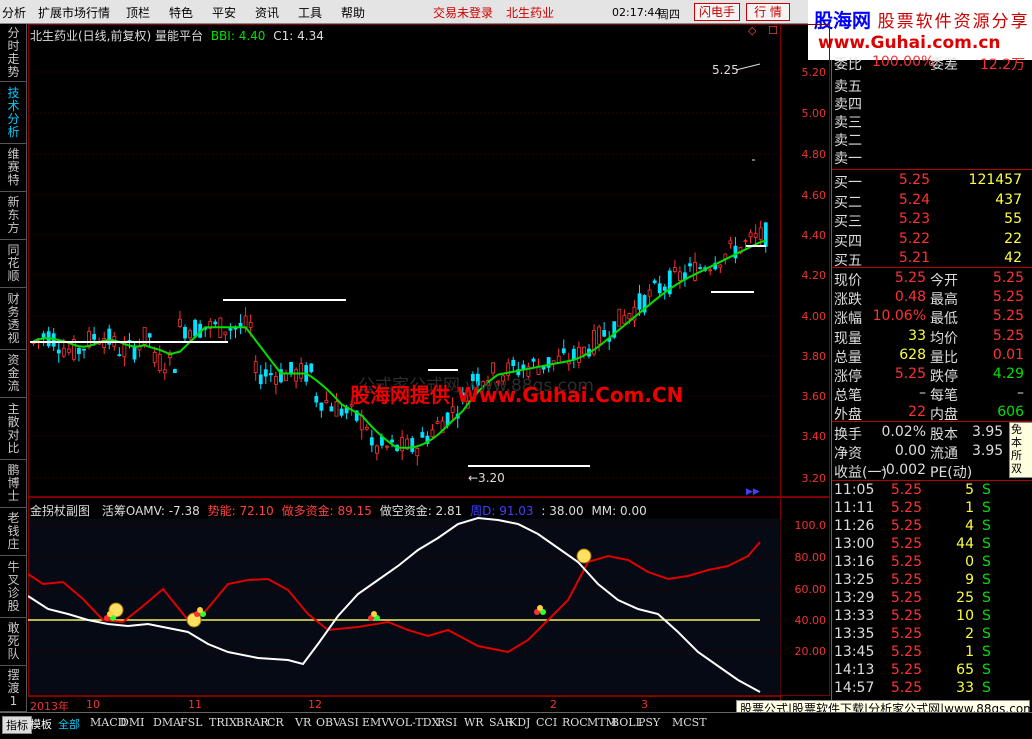 This screenshot has width=1032, height=739. Describe the element at coordinates (903, 470) in the screenshot. I see `fund-value: -0.002` at that location.